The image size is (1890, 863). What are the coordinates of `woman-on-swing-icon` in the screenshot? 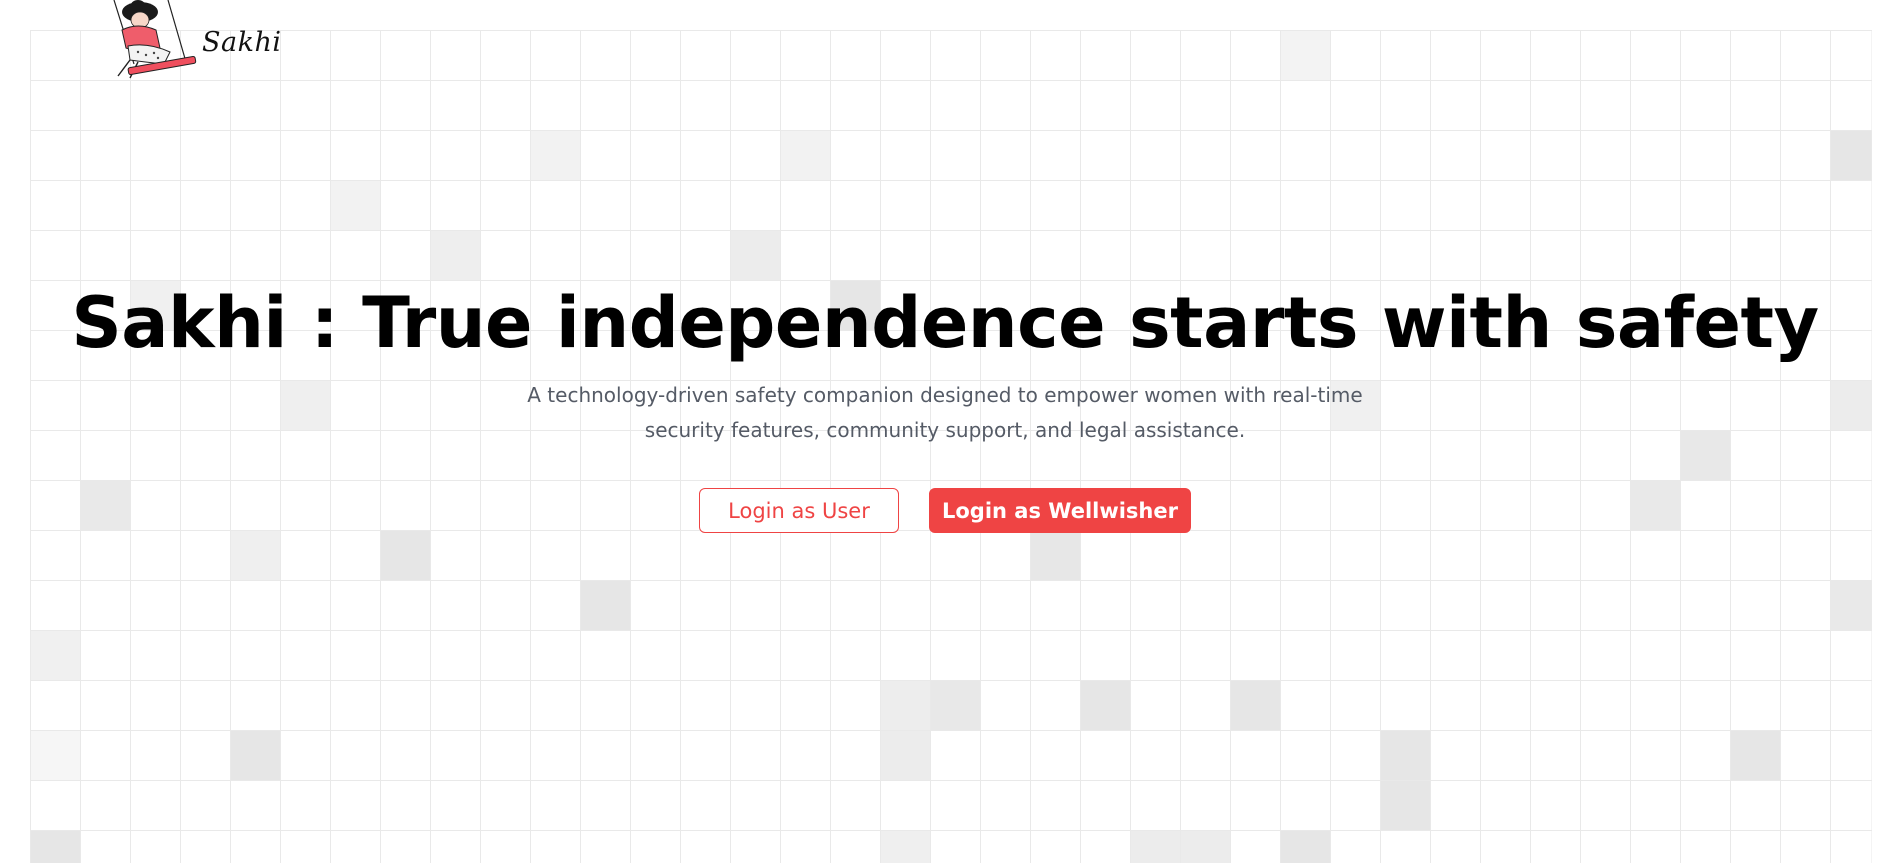 It's located at (155, 39).